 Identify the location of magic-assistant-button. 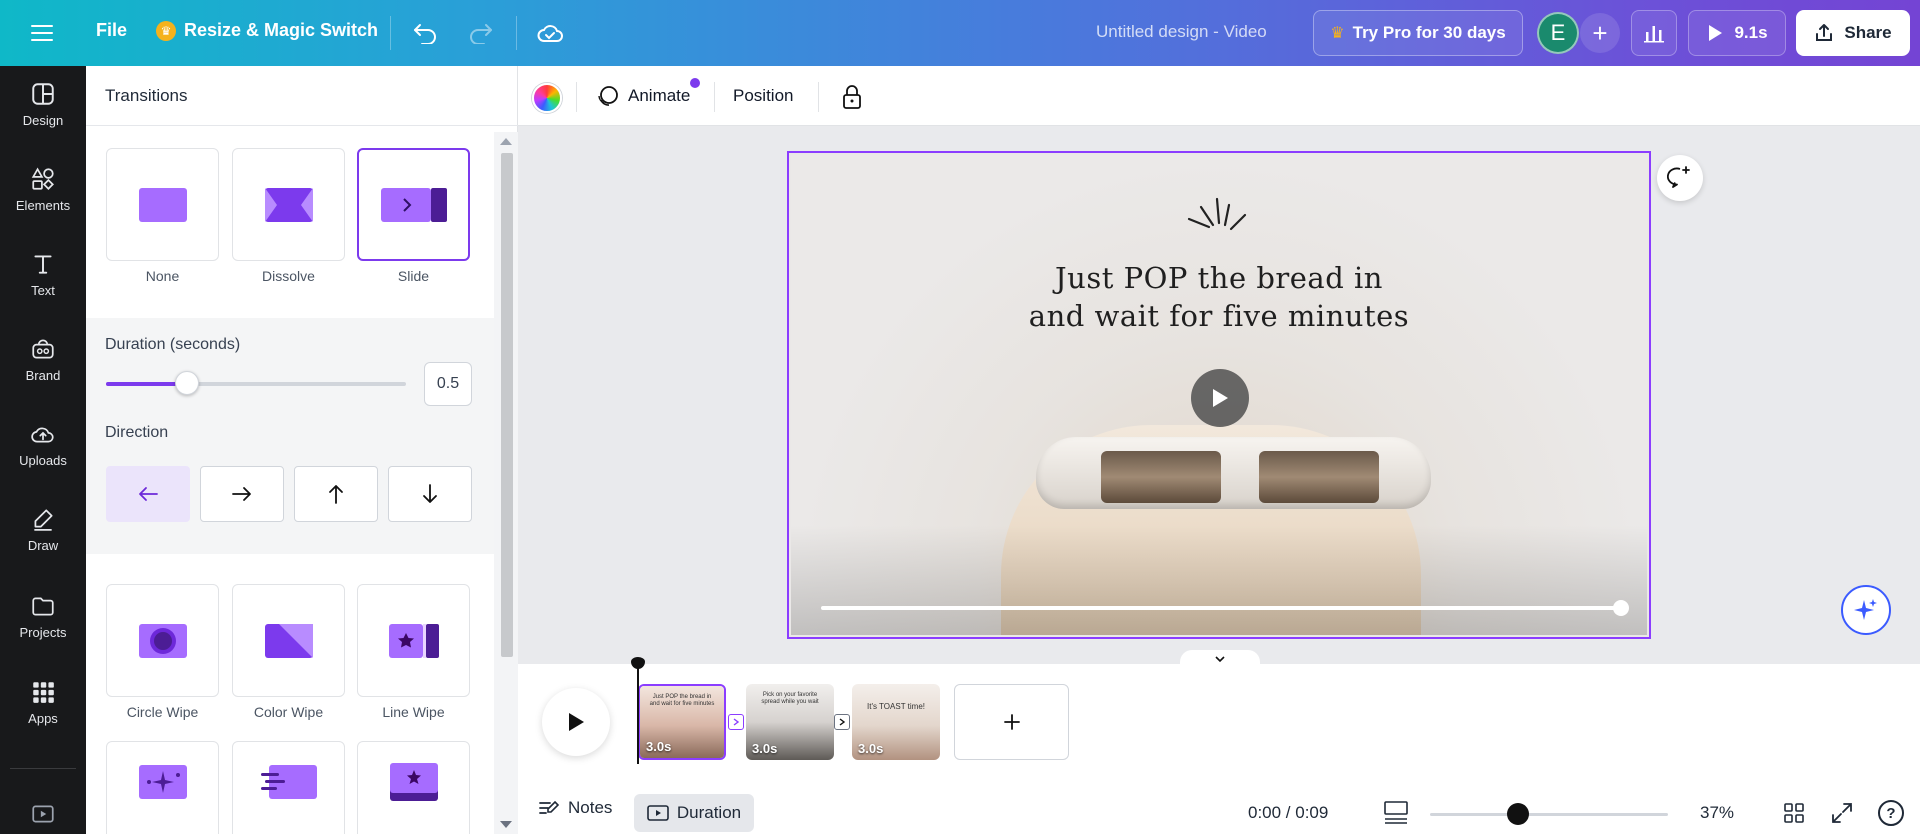
(1866, 610).